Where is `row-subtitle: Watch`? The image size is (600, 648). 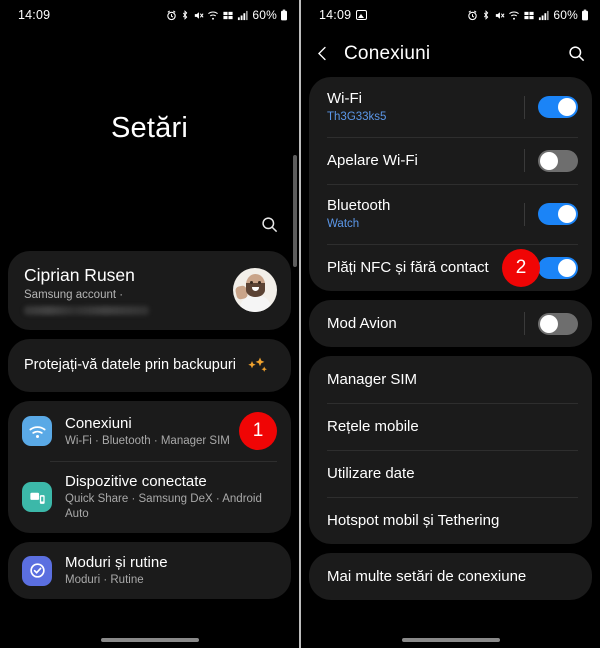 row-subtitle: Watch is located at coordinates (343, 224).